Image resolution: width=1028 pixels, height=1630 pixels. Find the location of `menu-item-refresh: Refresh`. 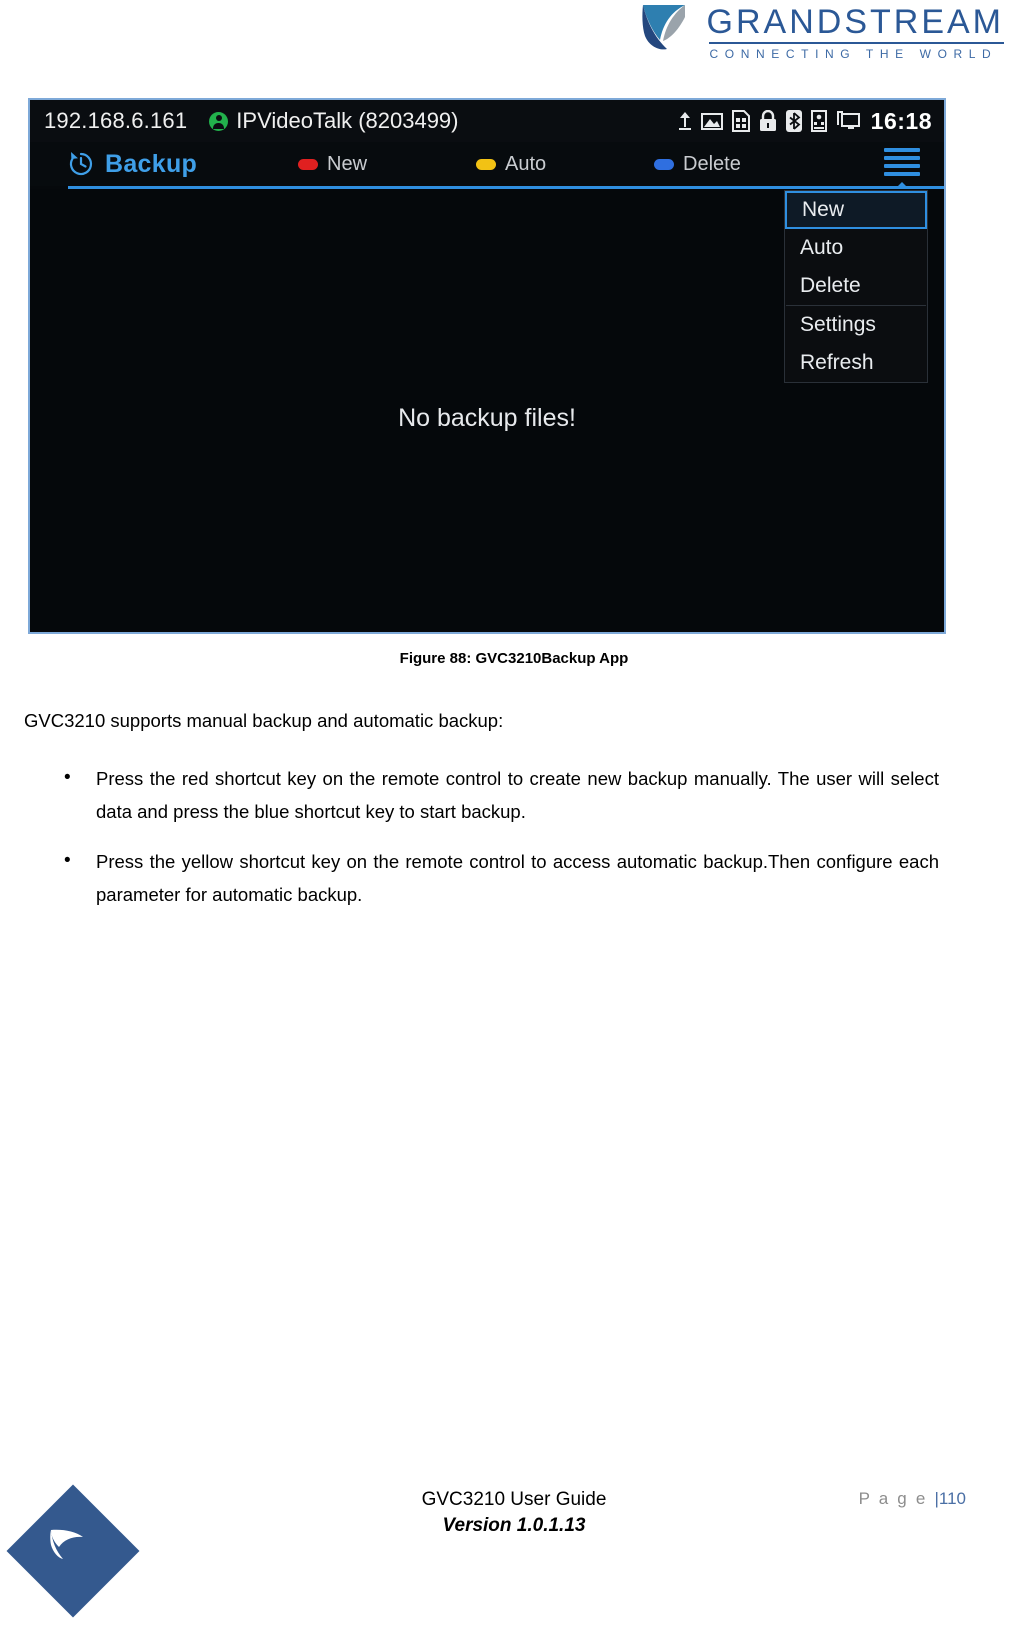

menu-item-refresh: Refresh is located at coordinates (856, 363).